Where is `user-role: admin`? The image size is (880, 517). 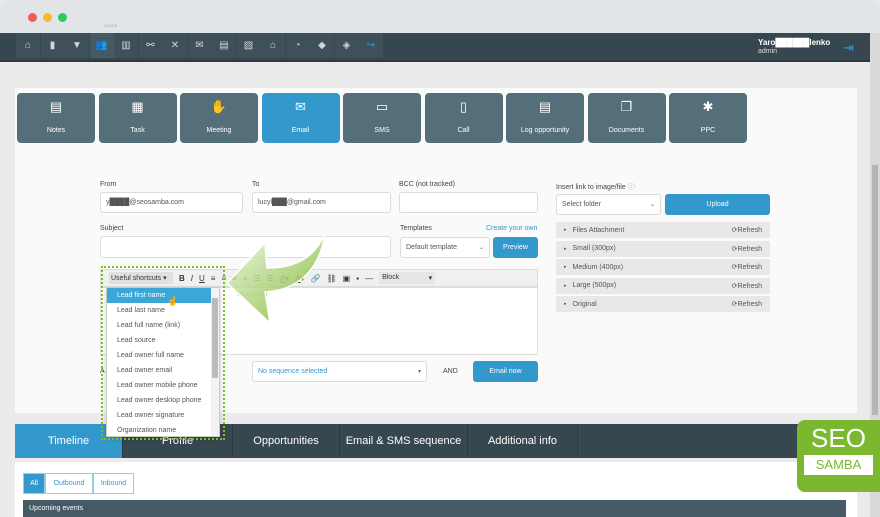 user-role: admin is located at coordinates (768, 51).